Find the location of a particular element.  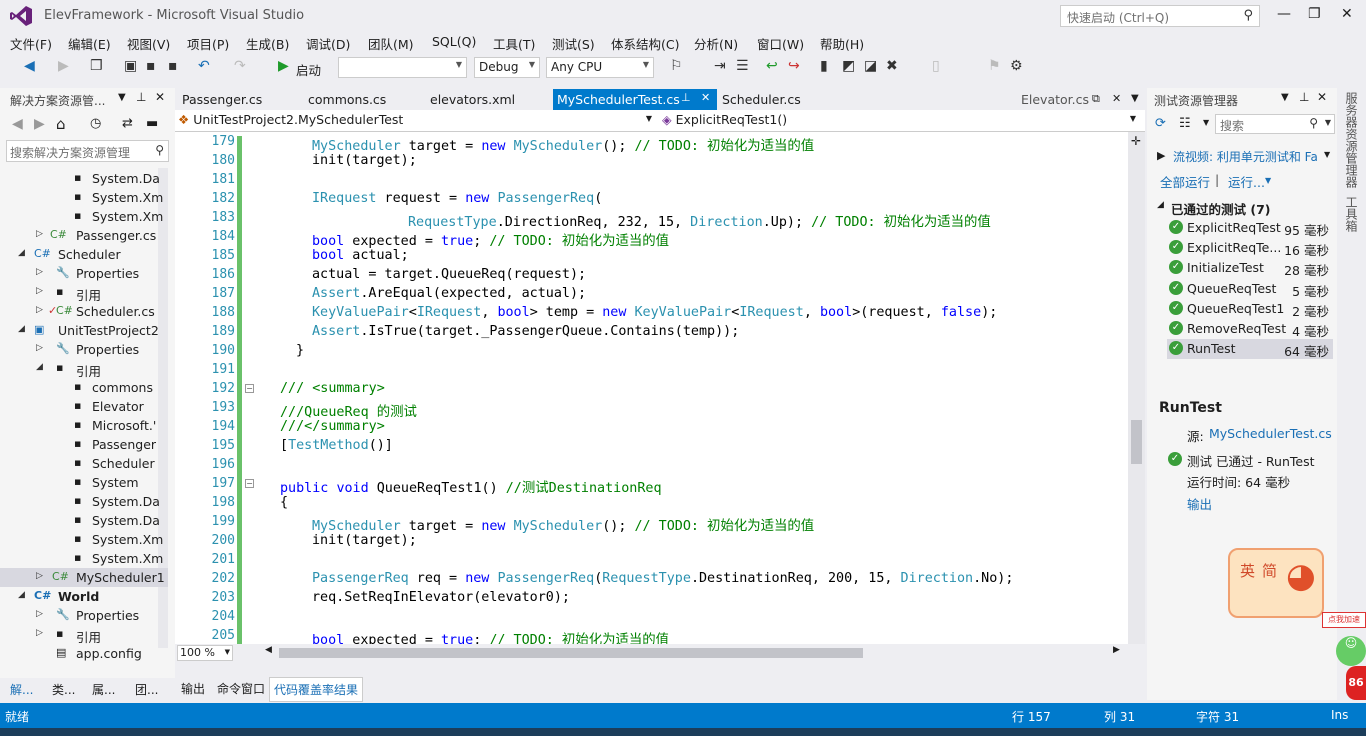

close-icon: ✕ is located at coordinates (160, 97).